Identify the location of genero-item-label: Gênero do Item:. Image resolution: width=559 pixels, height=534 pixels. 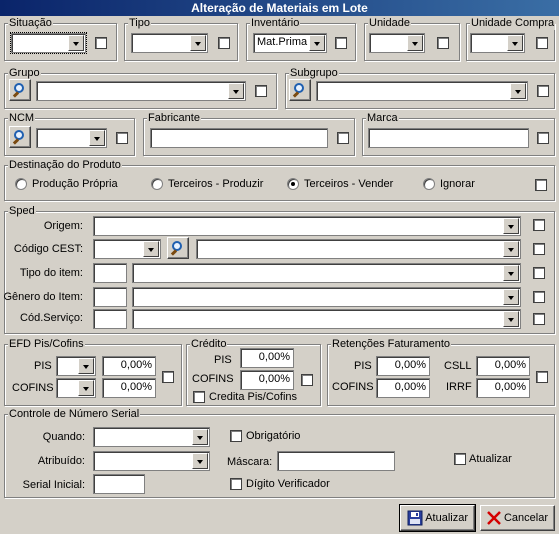
(43, 297).